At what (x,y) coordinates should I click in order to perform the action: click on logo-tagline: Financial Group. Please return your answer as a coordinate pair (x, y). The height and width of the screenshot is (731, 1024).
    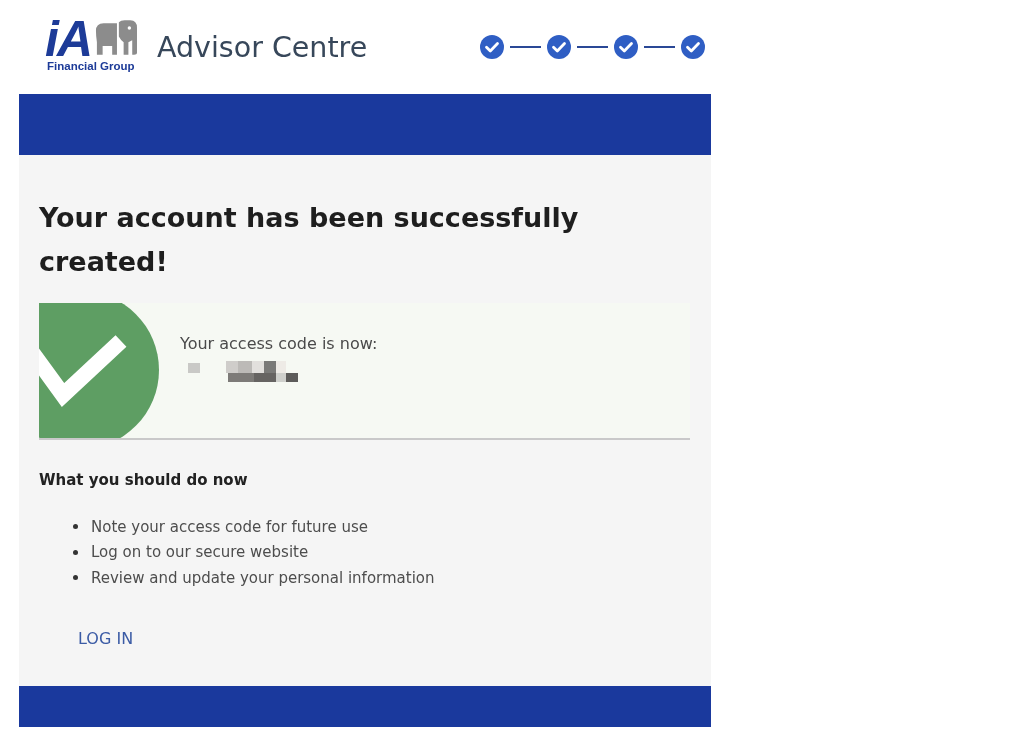
    Looking at the image, I should click on (91, 66).